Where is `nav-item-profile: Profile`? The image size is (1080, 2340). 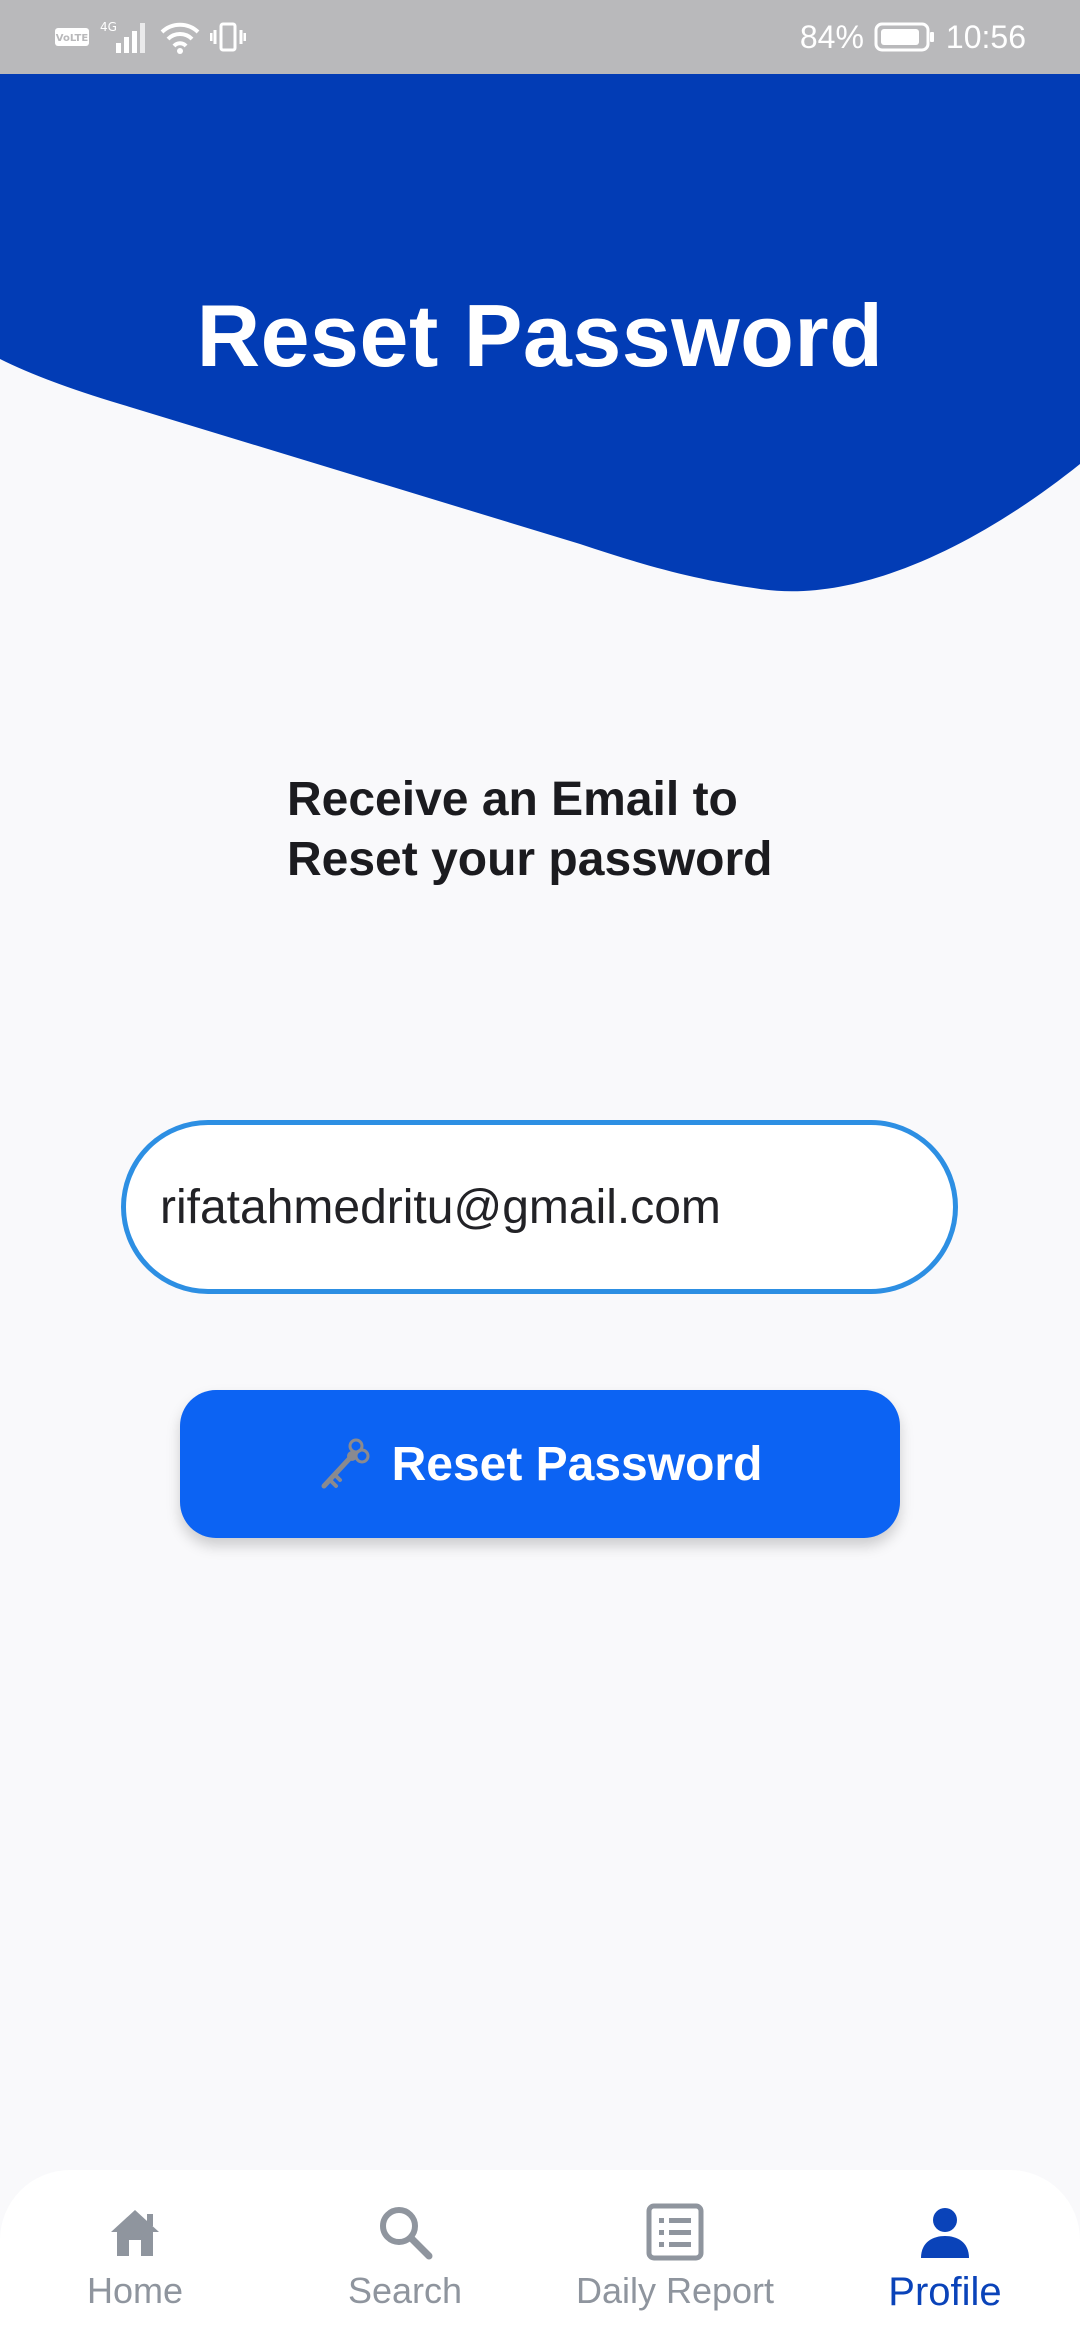
nav-item-profile: Profile is located at coordinates (945, 2257).